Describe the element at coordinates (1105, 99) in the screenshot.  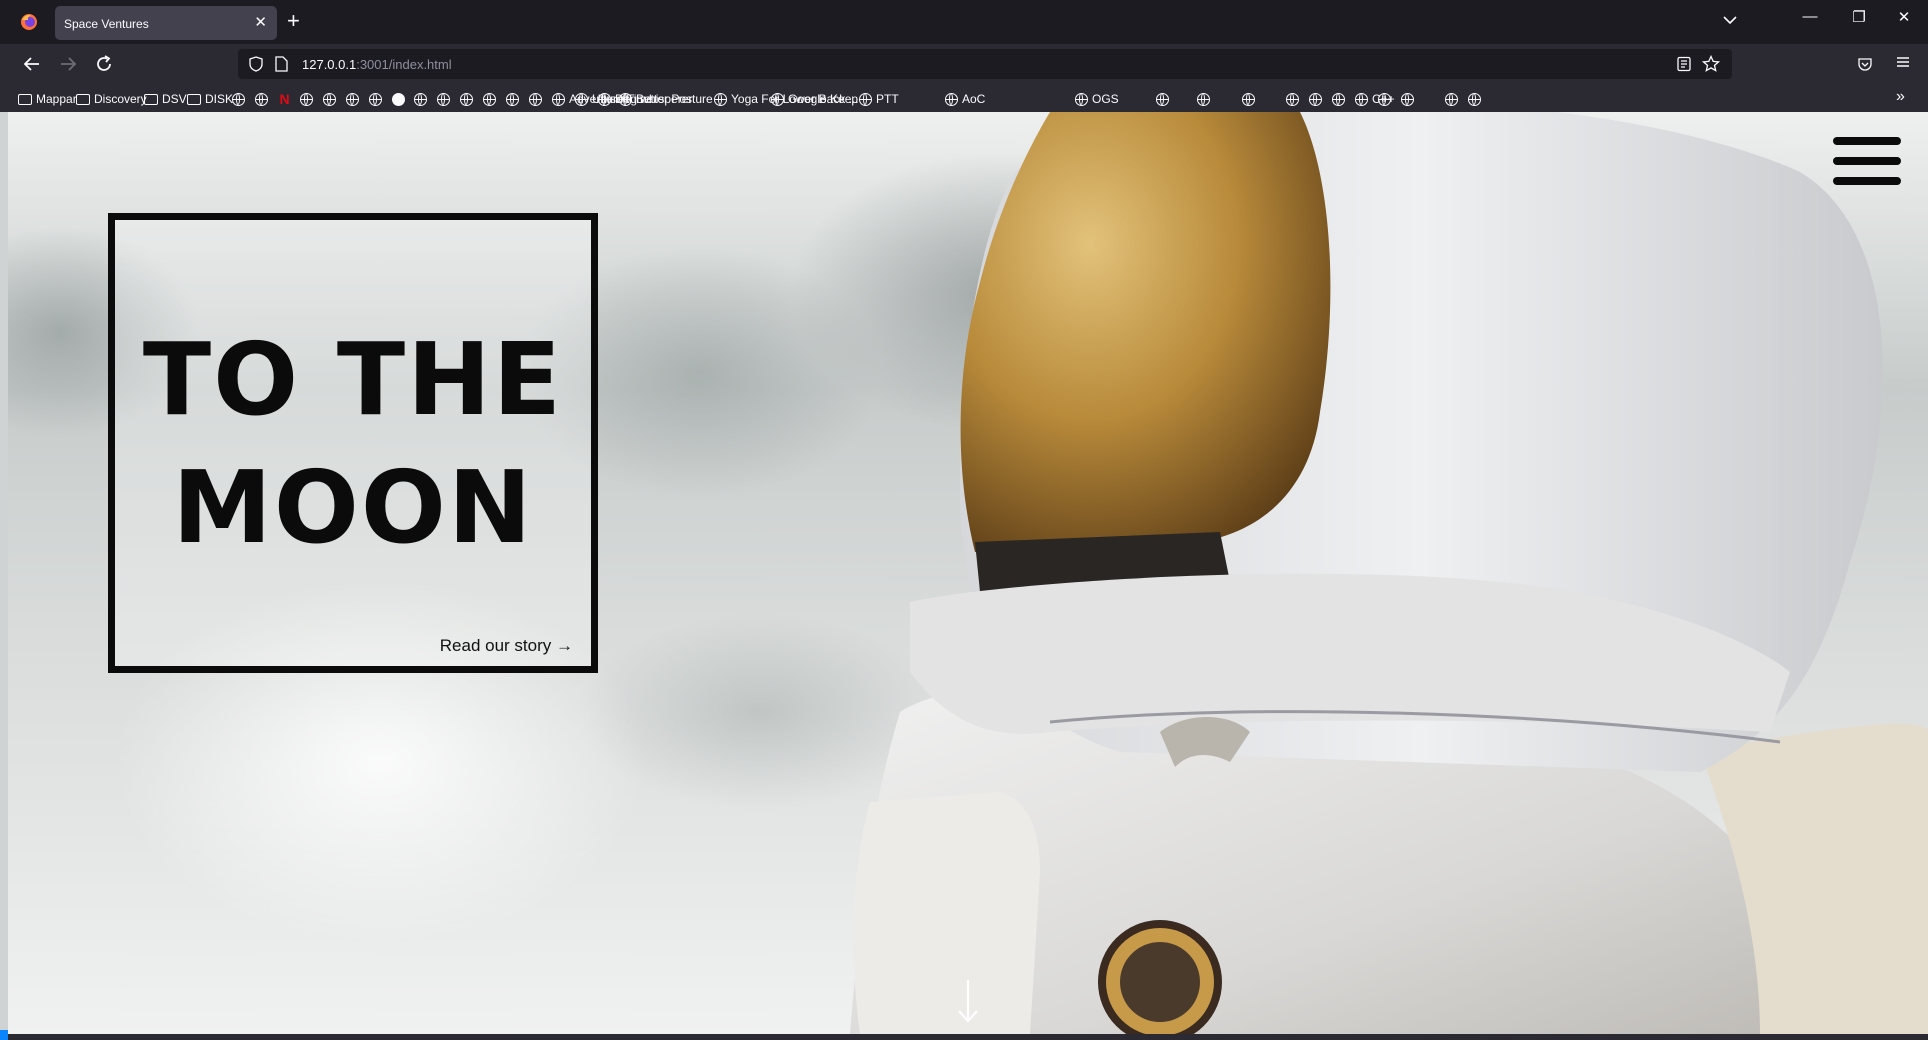
I see `bookmark-label: OGS` at that location.